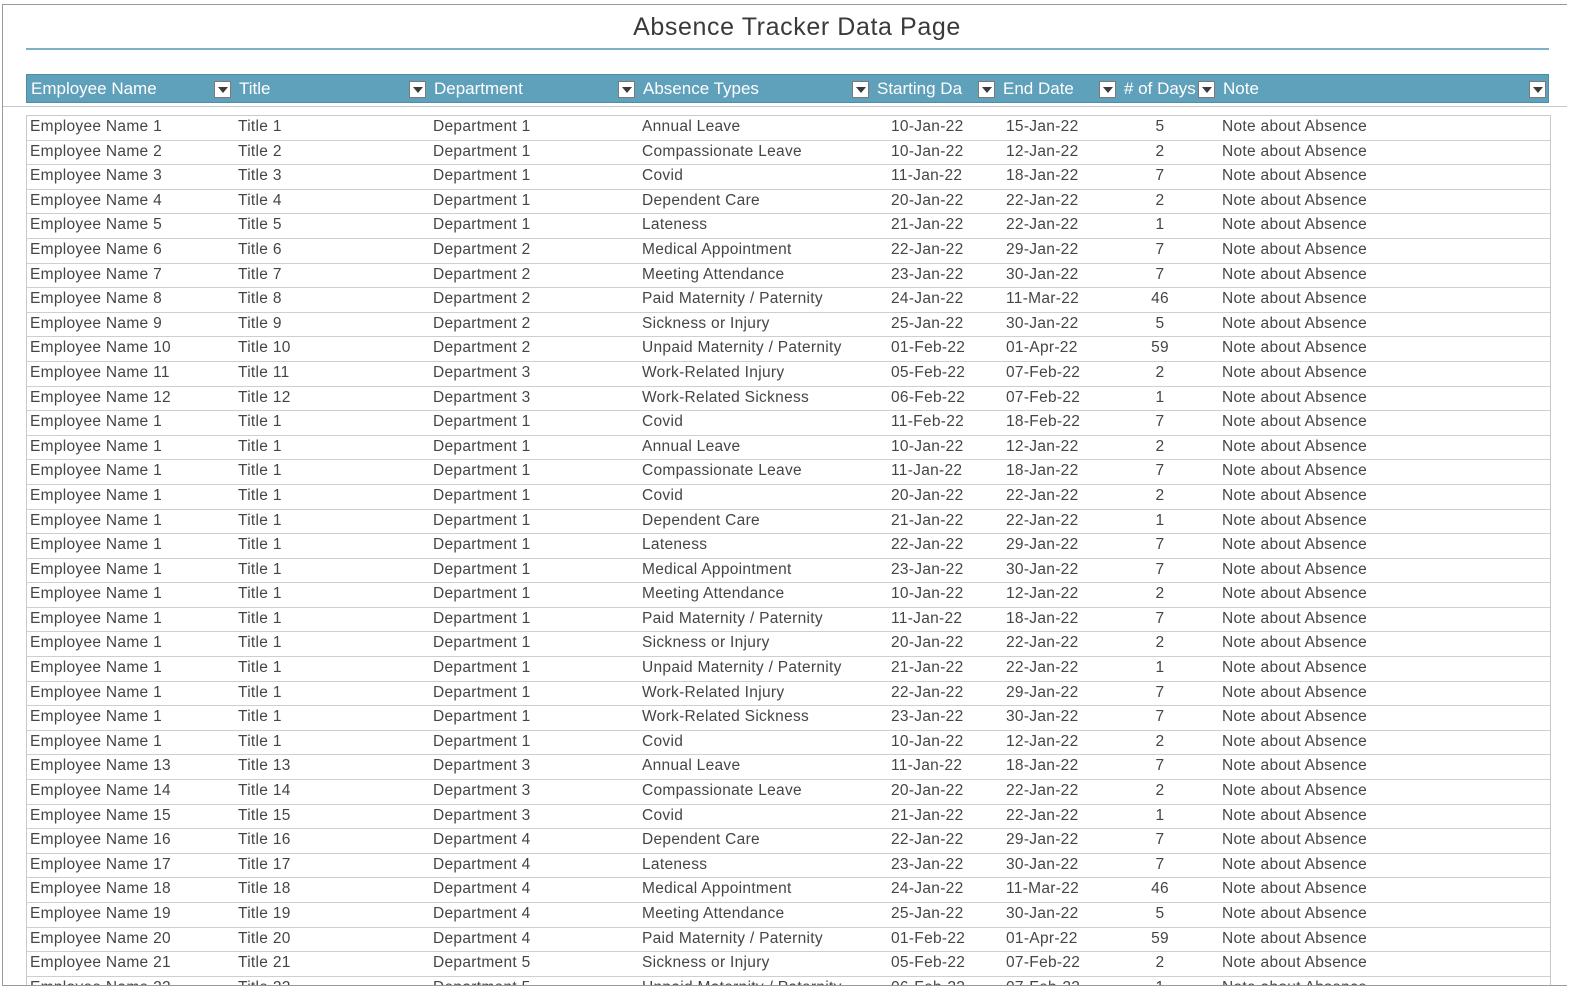  I want to click on cell-title: Title 7, so click(260, 275).